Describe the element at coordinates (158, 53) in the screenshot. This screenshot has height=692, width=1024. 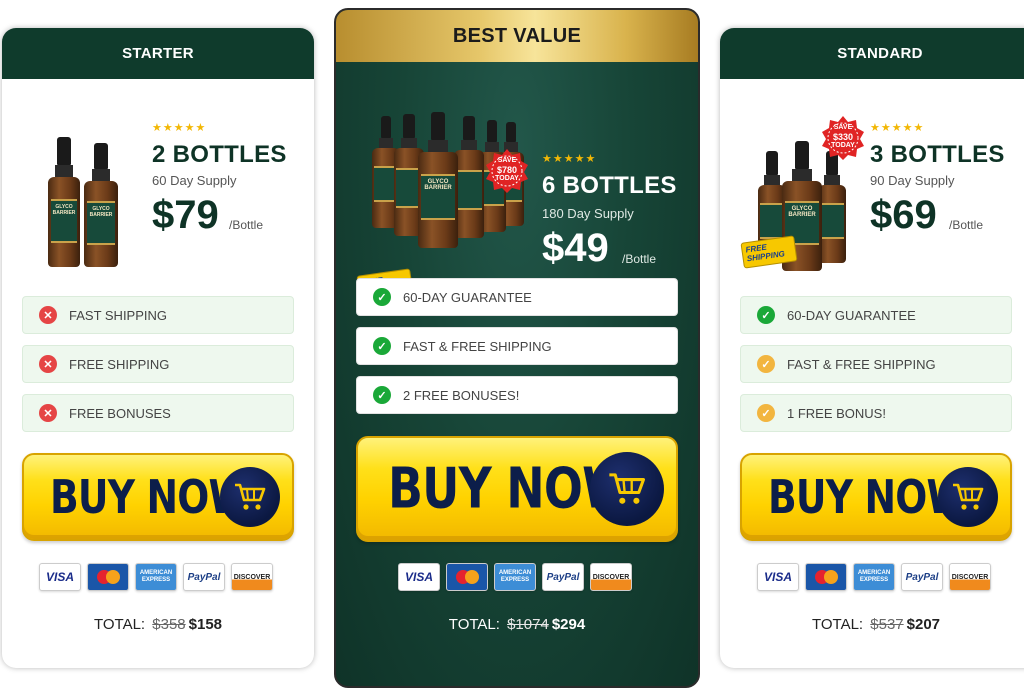
I see `plan-header: STARTER` at that location.